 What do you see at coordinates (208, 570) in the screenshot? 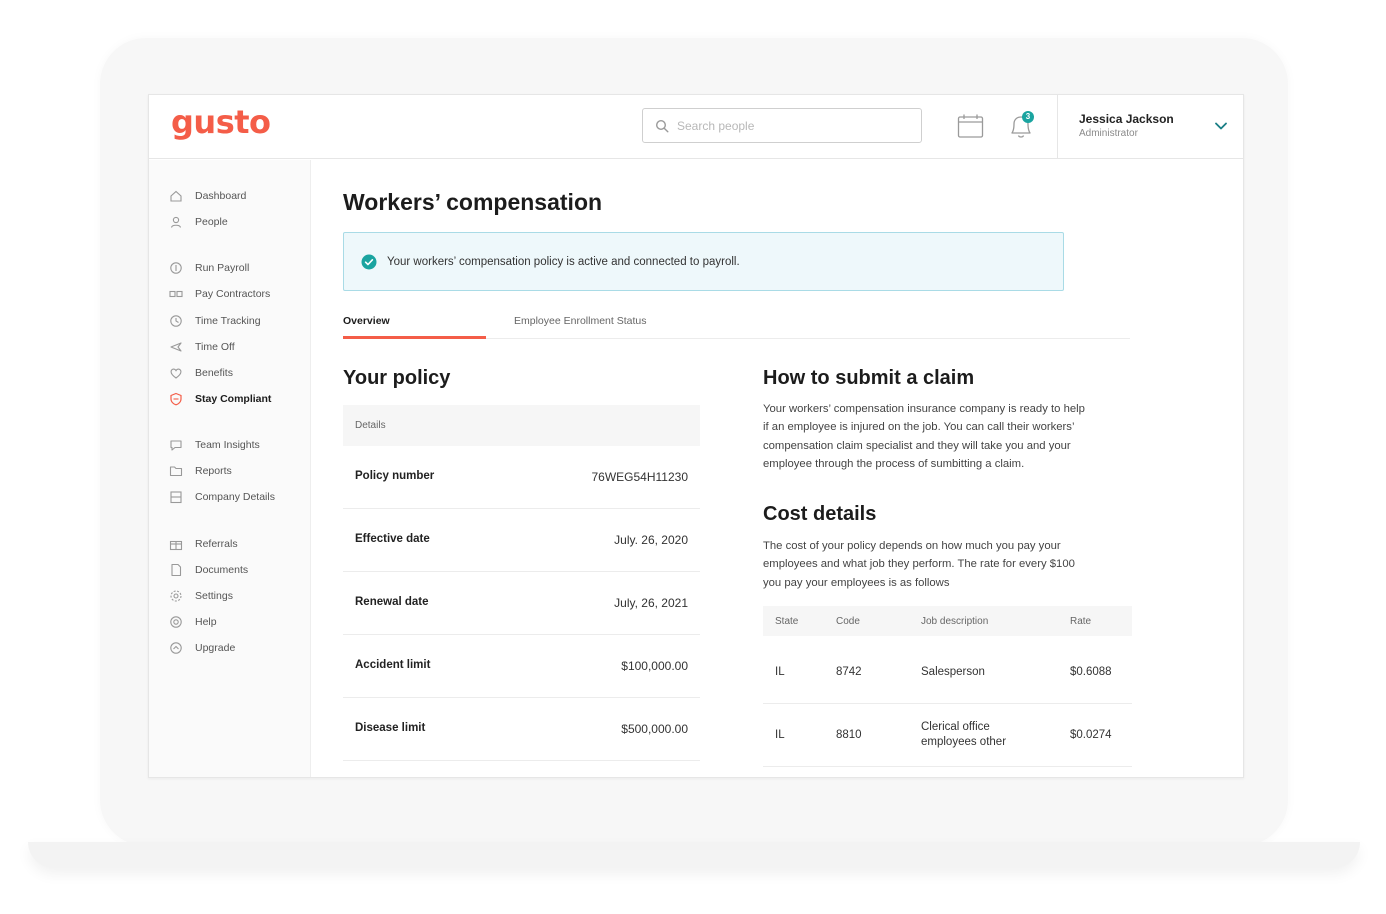
I see `sidebar-item-documents: Documents` at bounding box center [208, 570].